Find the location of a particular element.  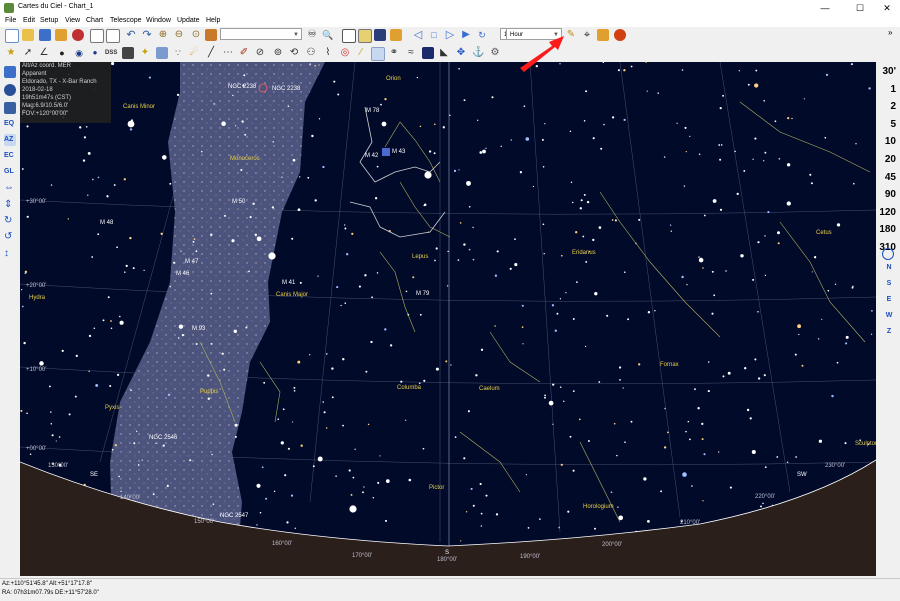

fov-button: 10 is located at coordinates (885, 141).